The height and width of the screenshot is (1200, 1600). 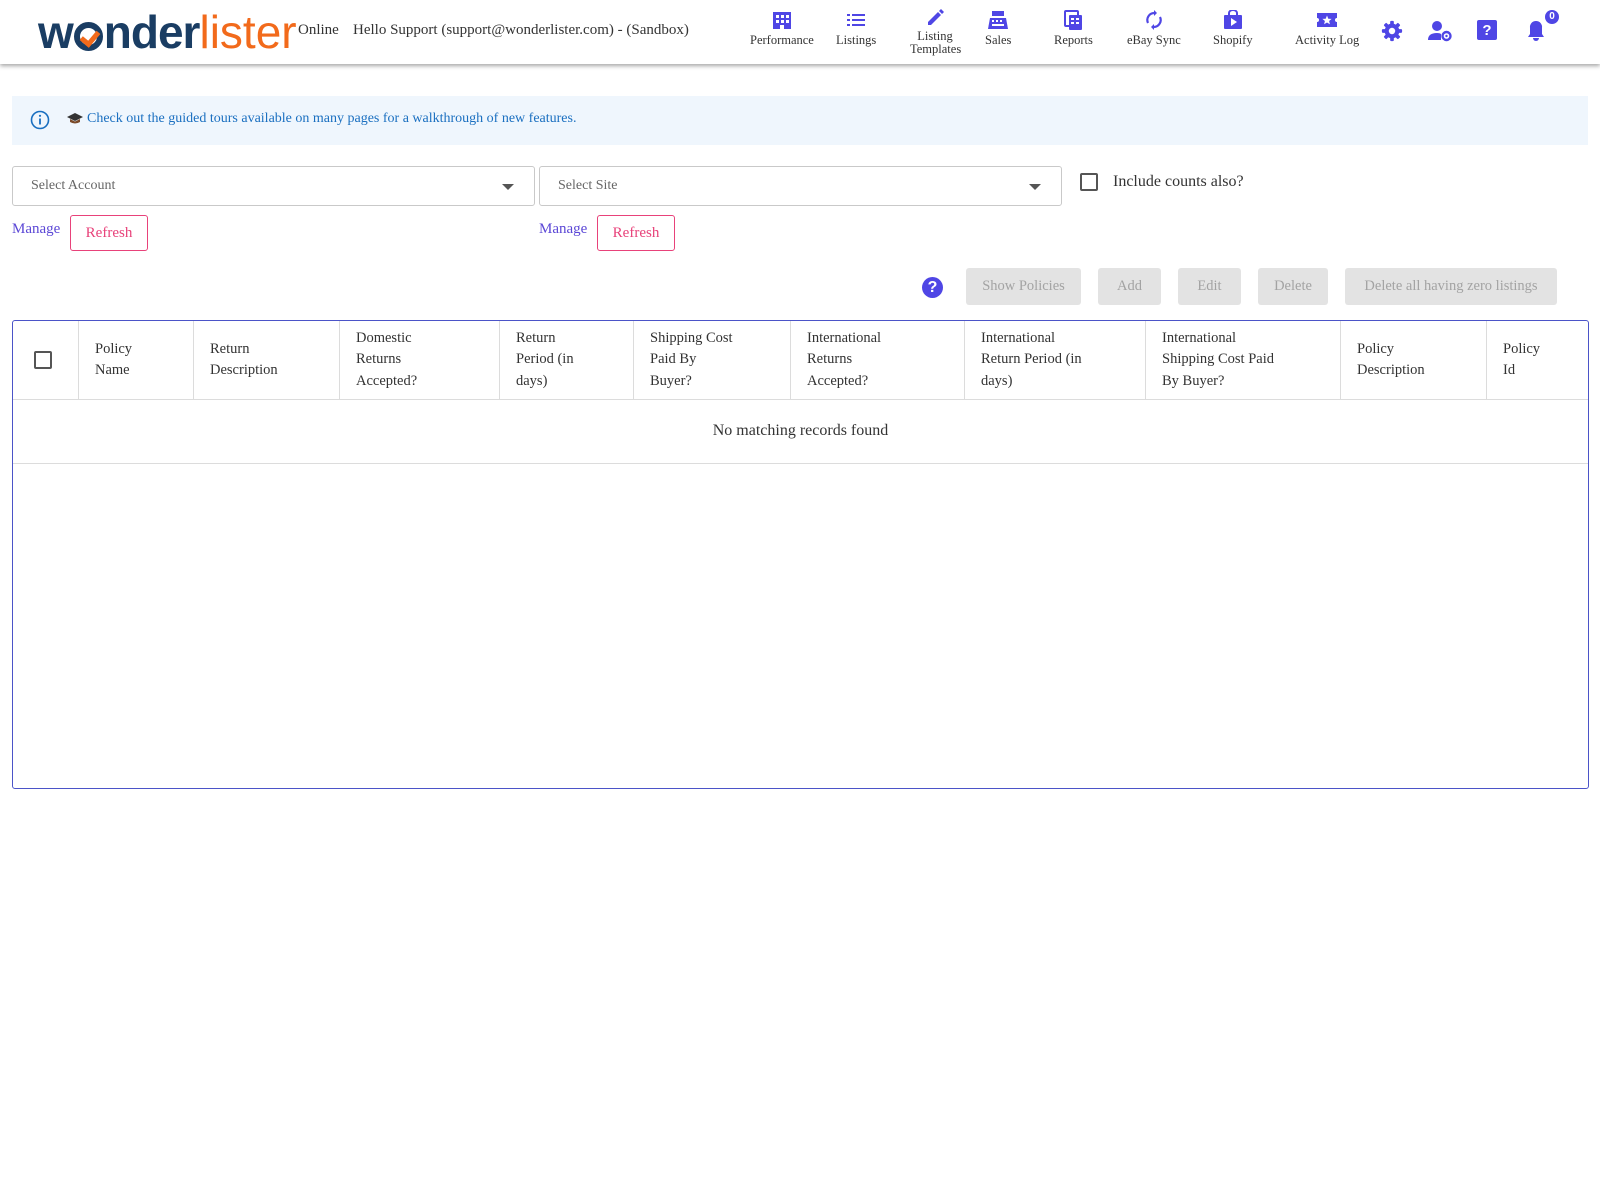 I want to click on help-question-icon: ?, so click(x=1487, y=30).